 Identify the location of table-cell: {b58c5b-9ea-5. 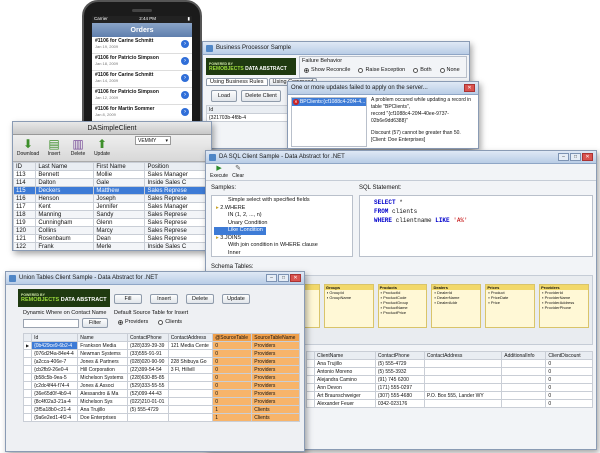
(55, 377).